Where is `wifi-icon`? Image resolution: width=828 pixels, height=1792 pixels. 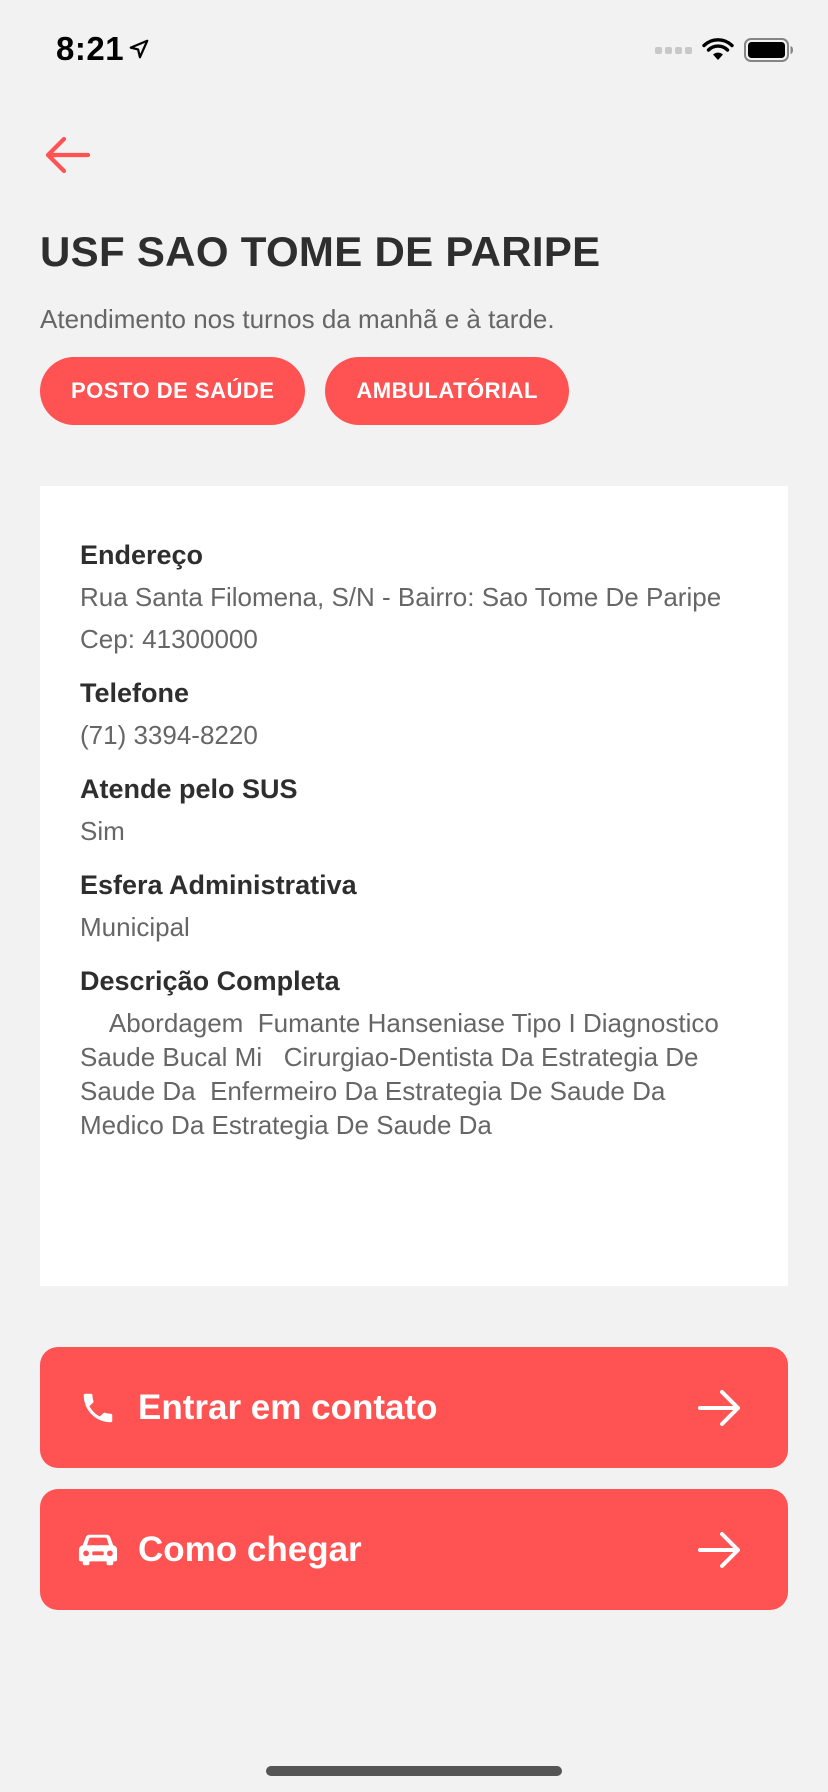 wifi-icon is located at coordinates (718, 49).